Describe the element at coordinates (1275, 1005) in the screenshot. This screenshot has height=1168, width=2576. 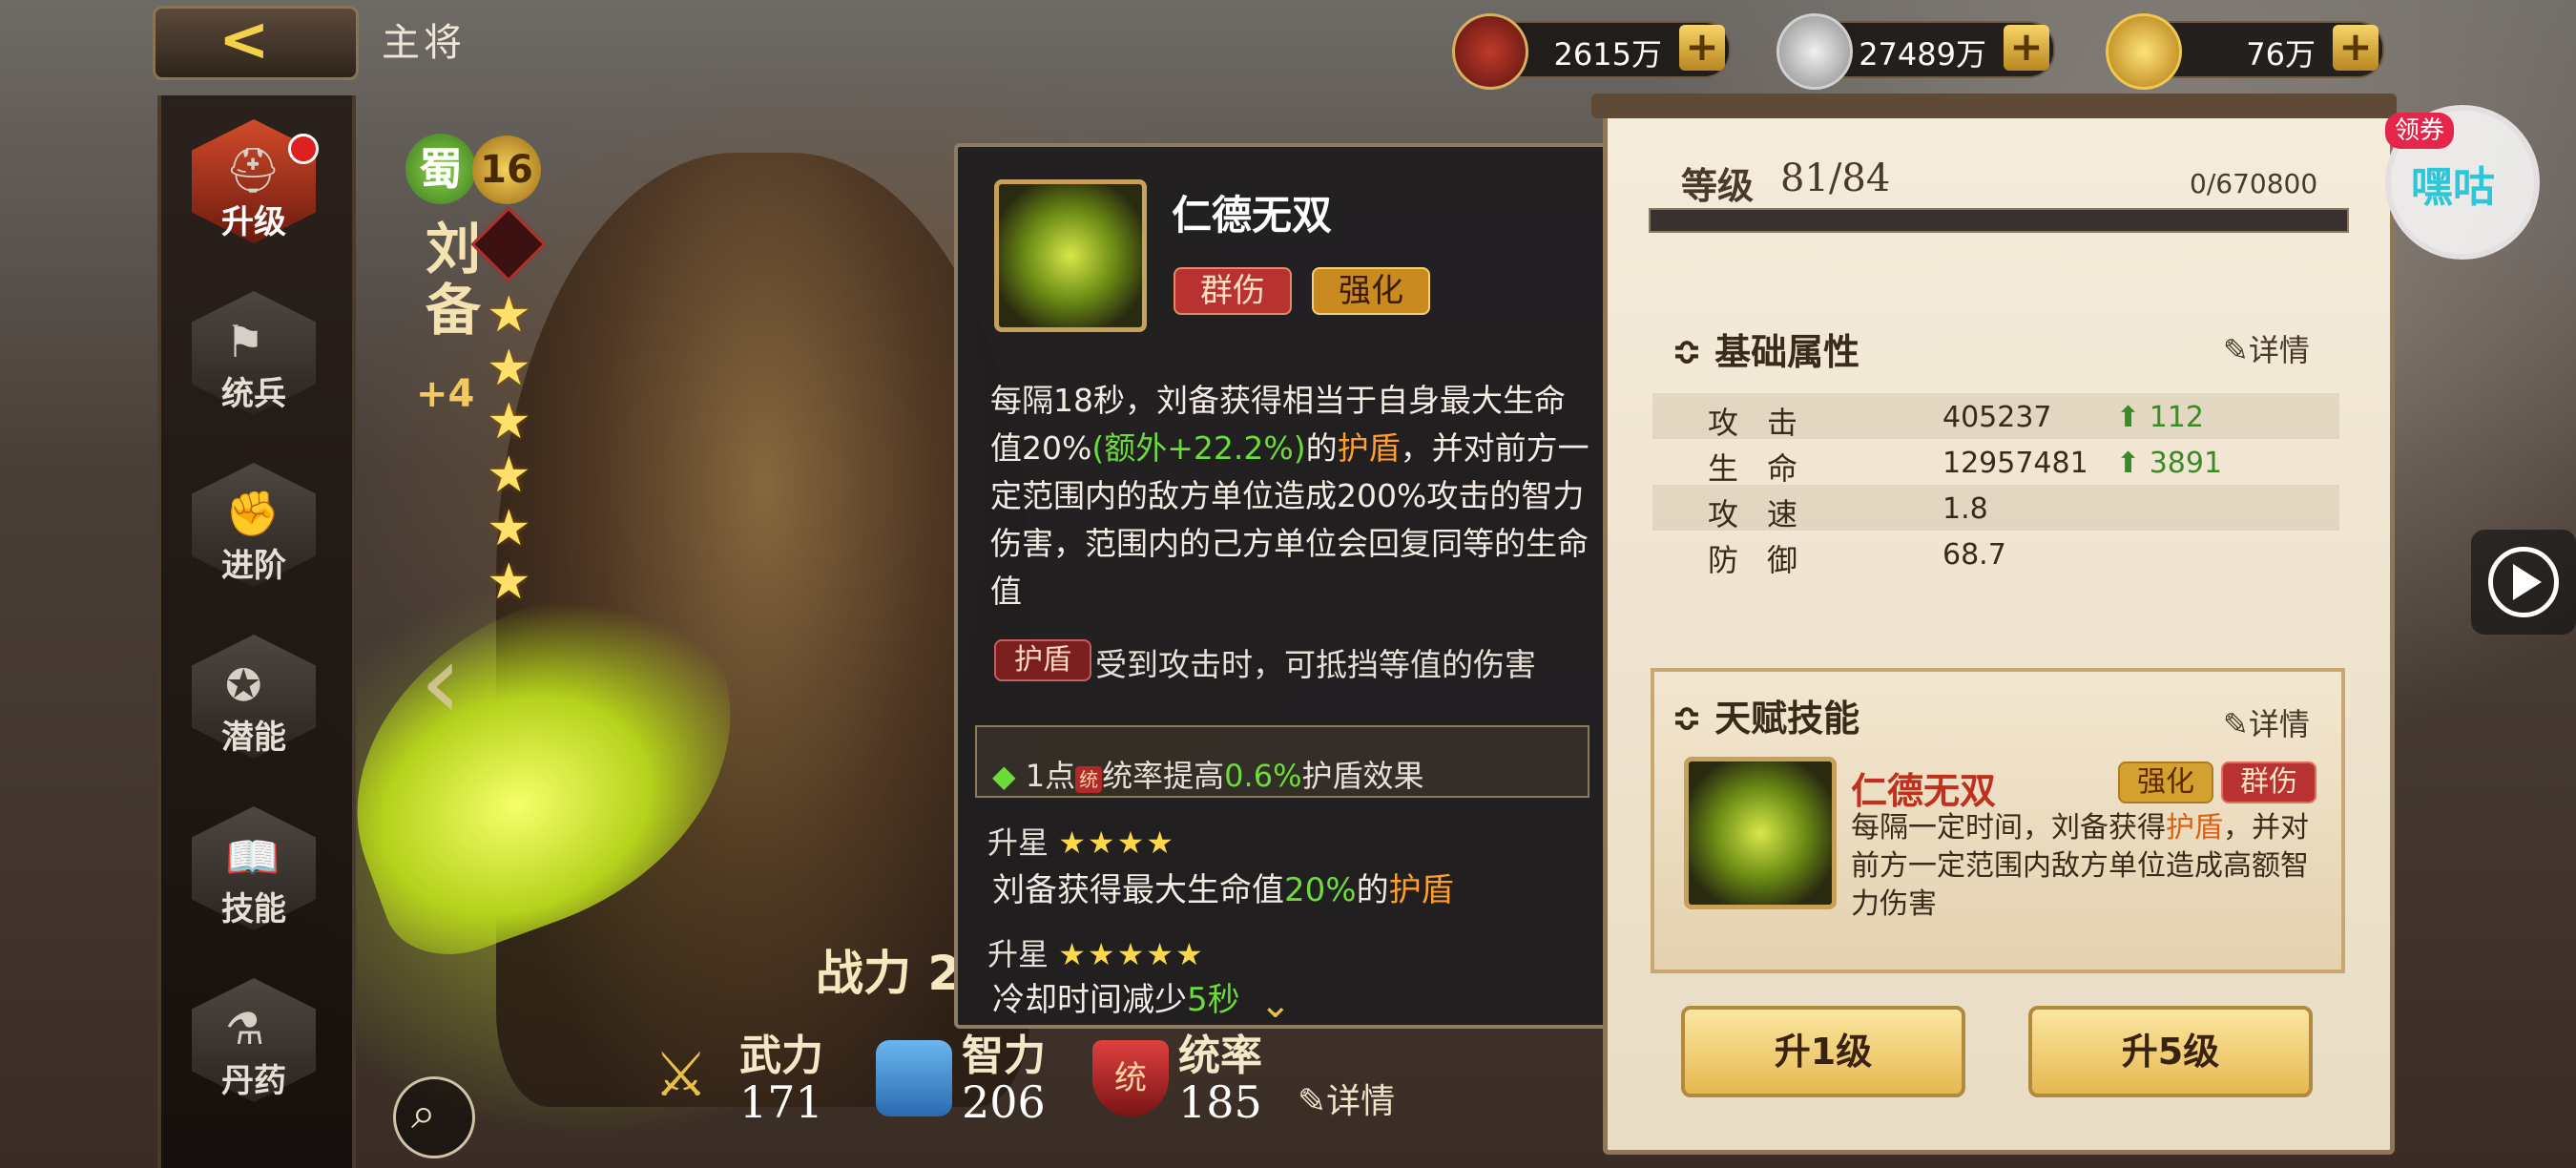
I see `scroll-down-chevron-icon: ⌄` at that location.